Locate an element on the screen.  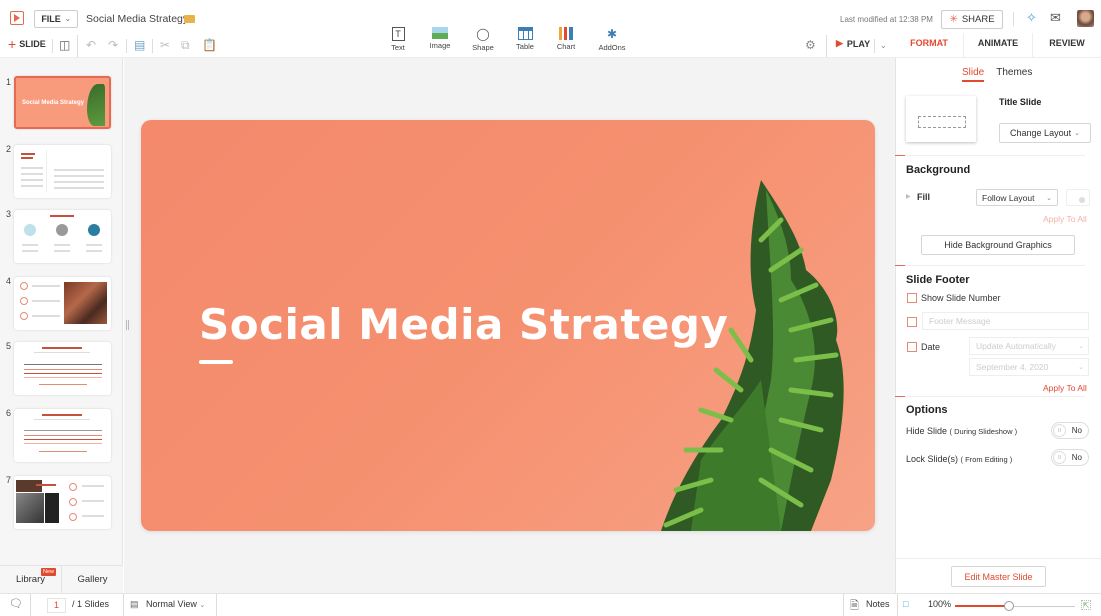
settings-gear-icon: ⚙ is located at coordinates (810, 45).